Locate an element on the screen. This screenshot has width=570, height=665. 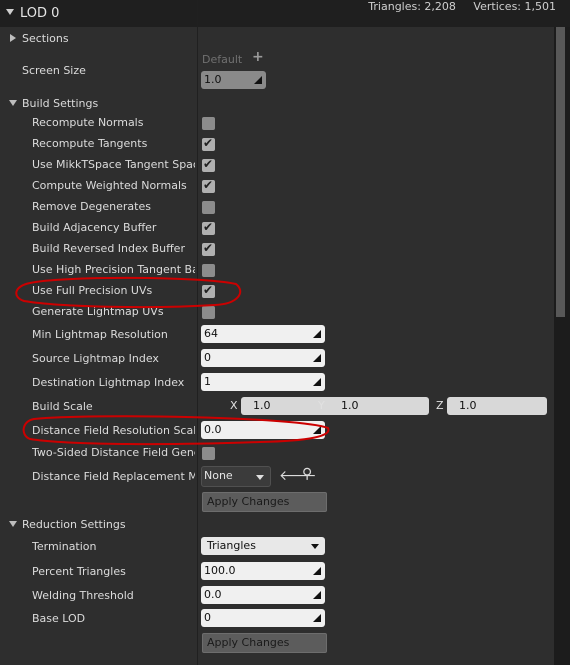
build-scale-z-value: 1.0 is located at coordinates (468, 405).